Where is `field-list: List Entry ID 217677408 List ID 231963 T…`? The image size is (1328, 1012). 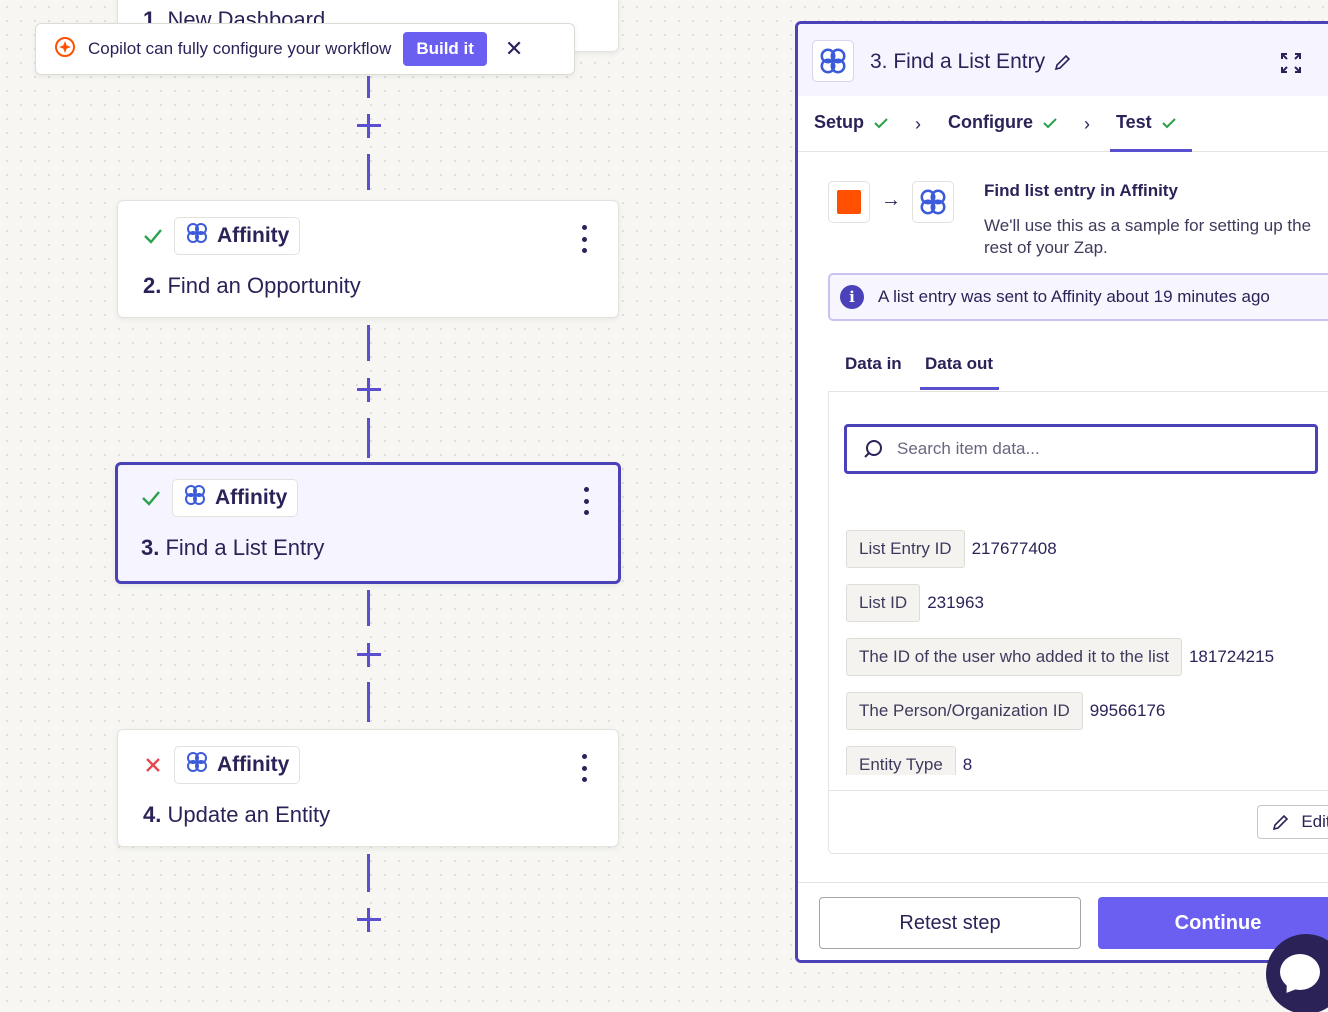
field-list: List Entry ID 217677408 List ID 231963 T… is located at coordinates (1087, 652).